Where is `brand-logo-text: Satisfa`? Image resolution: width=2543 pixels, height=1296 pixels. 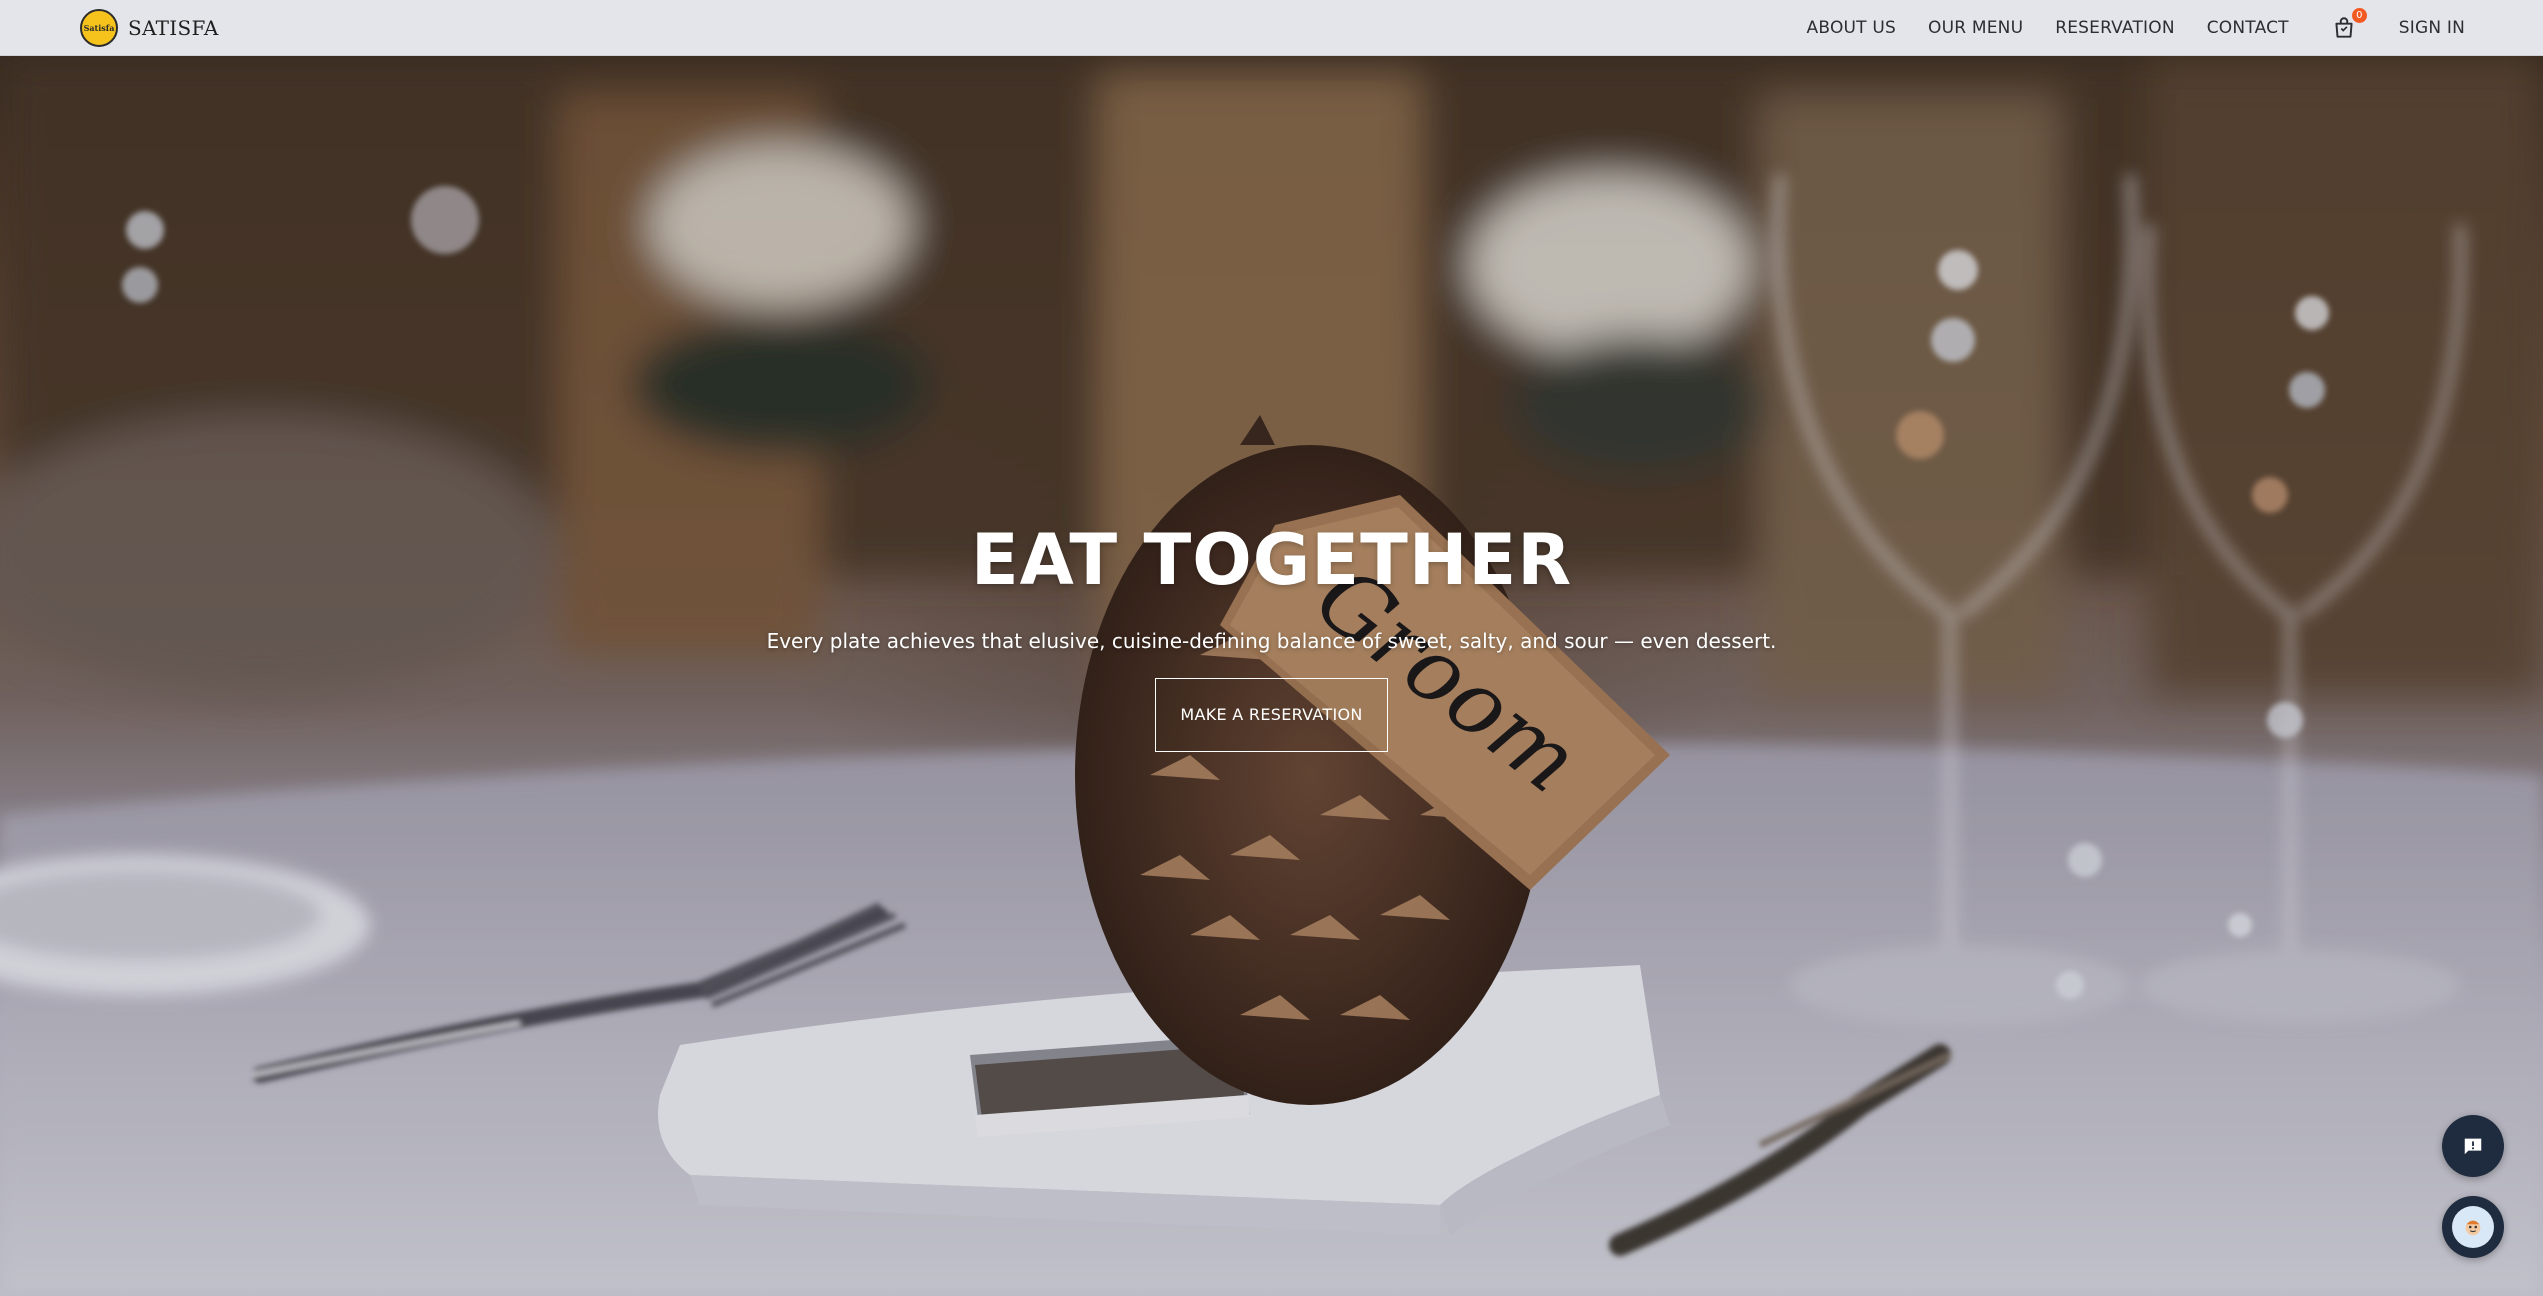 brand-logo-text: Satisfa is located at coordinates (99, 28).